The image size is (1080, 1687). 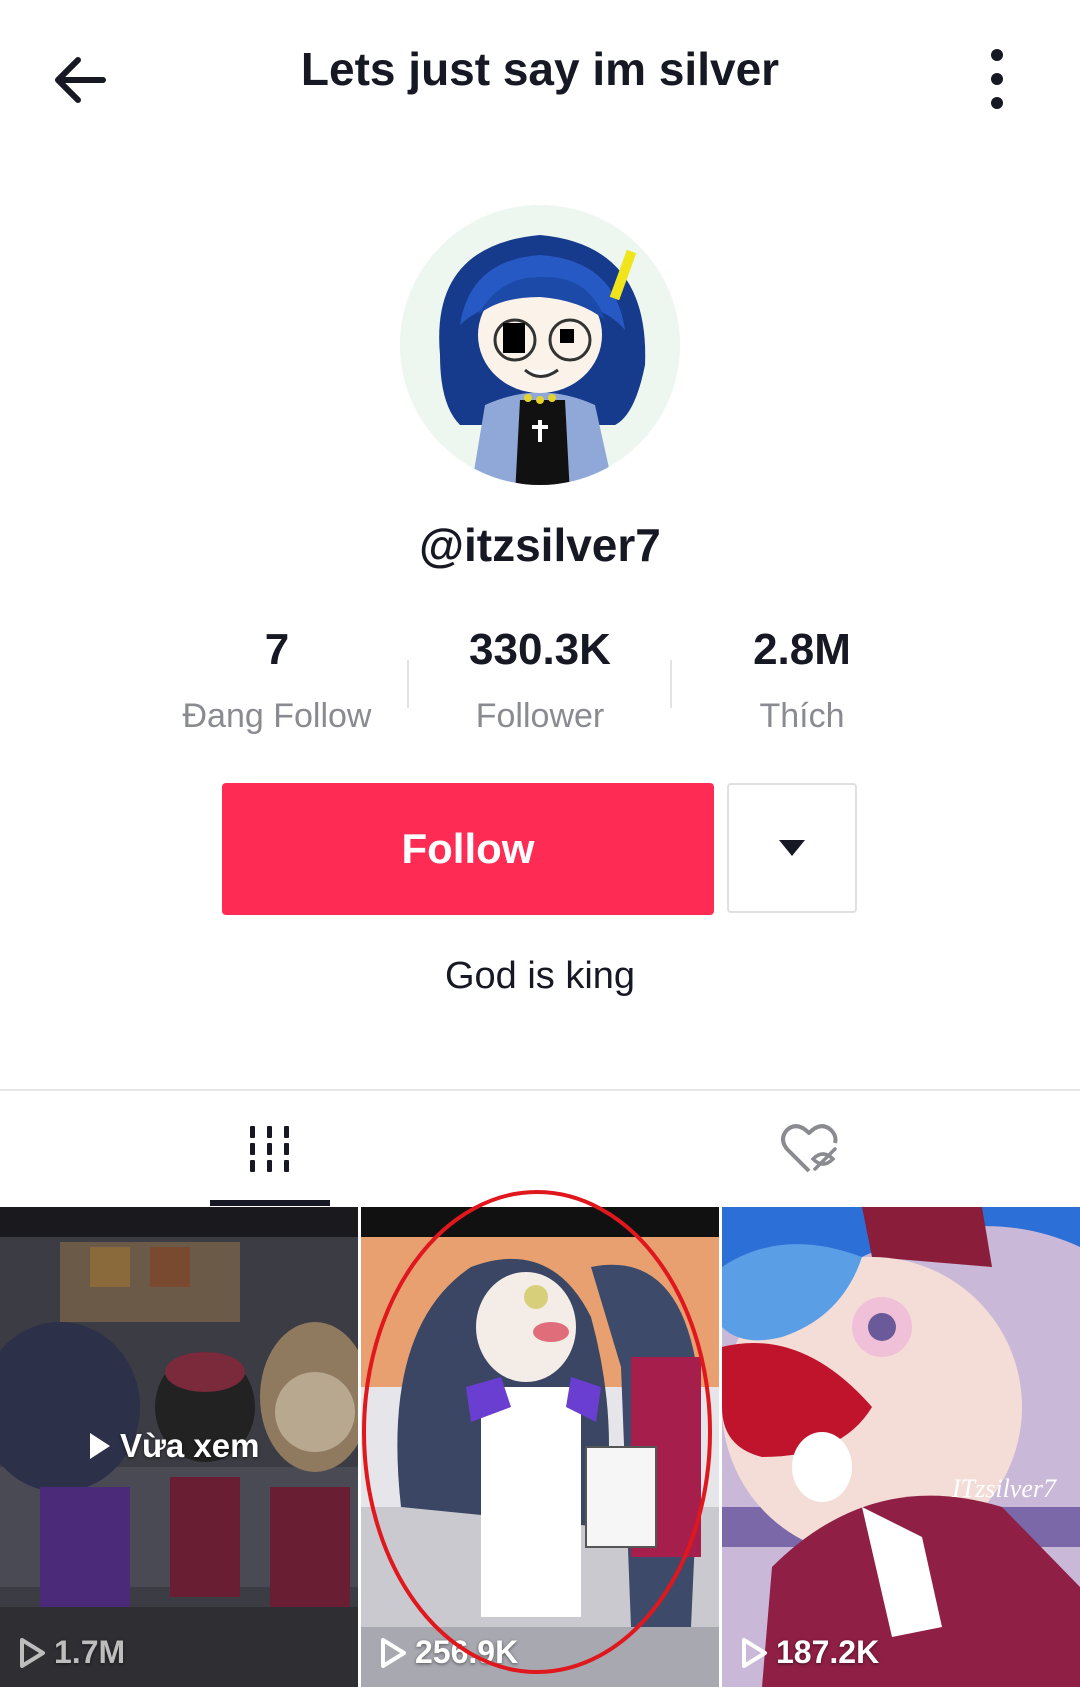 What do you see at coordinates (540, 649) in the screenshot?
I see `stat-followers-value: 330.3K` at bounding box center [540, 649].